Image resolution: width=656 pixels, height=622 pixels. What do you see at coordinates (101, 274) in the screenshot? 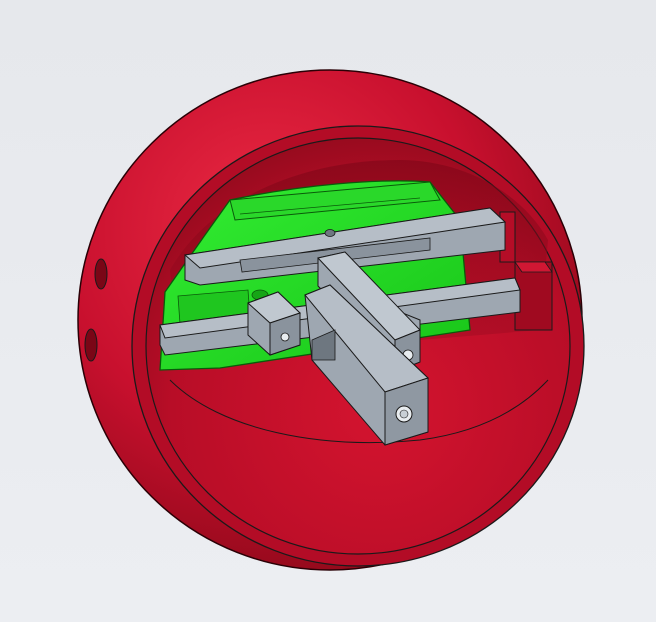
I see `shell-hole-upper` at bounding box center [101, 274].